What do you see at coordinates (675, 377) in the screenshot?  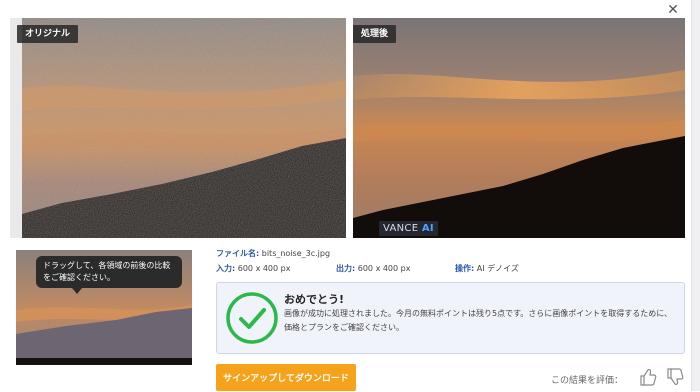 I see `thumbs-down-icon` at bounding box center [675, 377].